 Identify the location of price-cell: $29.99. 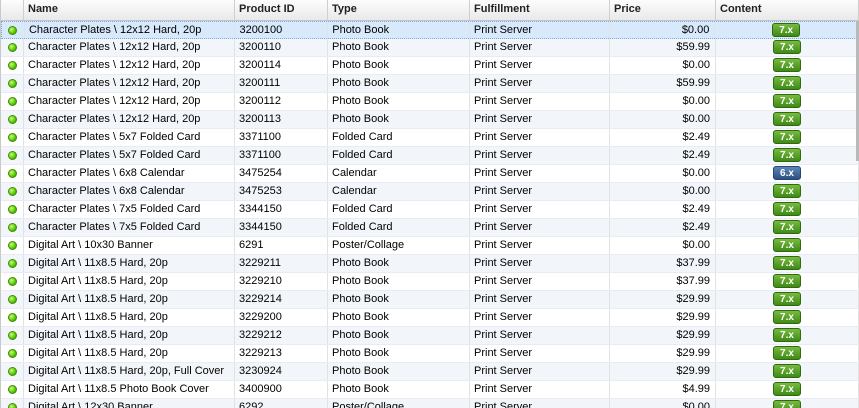
(663, 299).